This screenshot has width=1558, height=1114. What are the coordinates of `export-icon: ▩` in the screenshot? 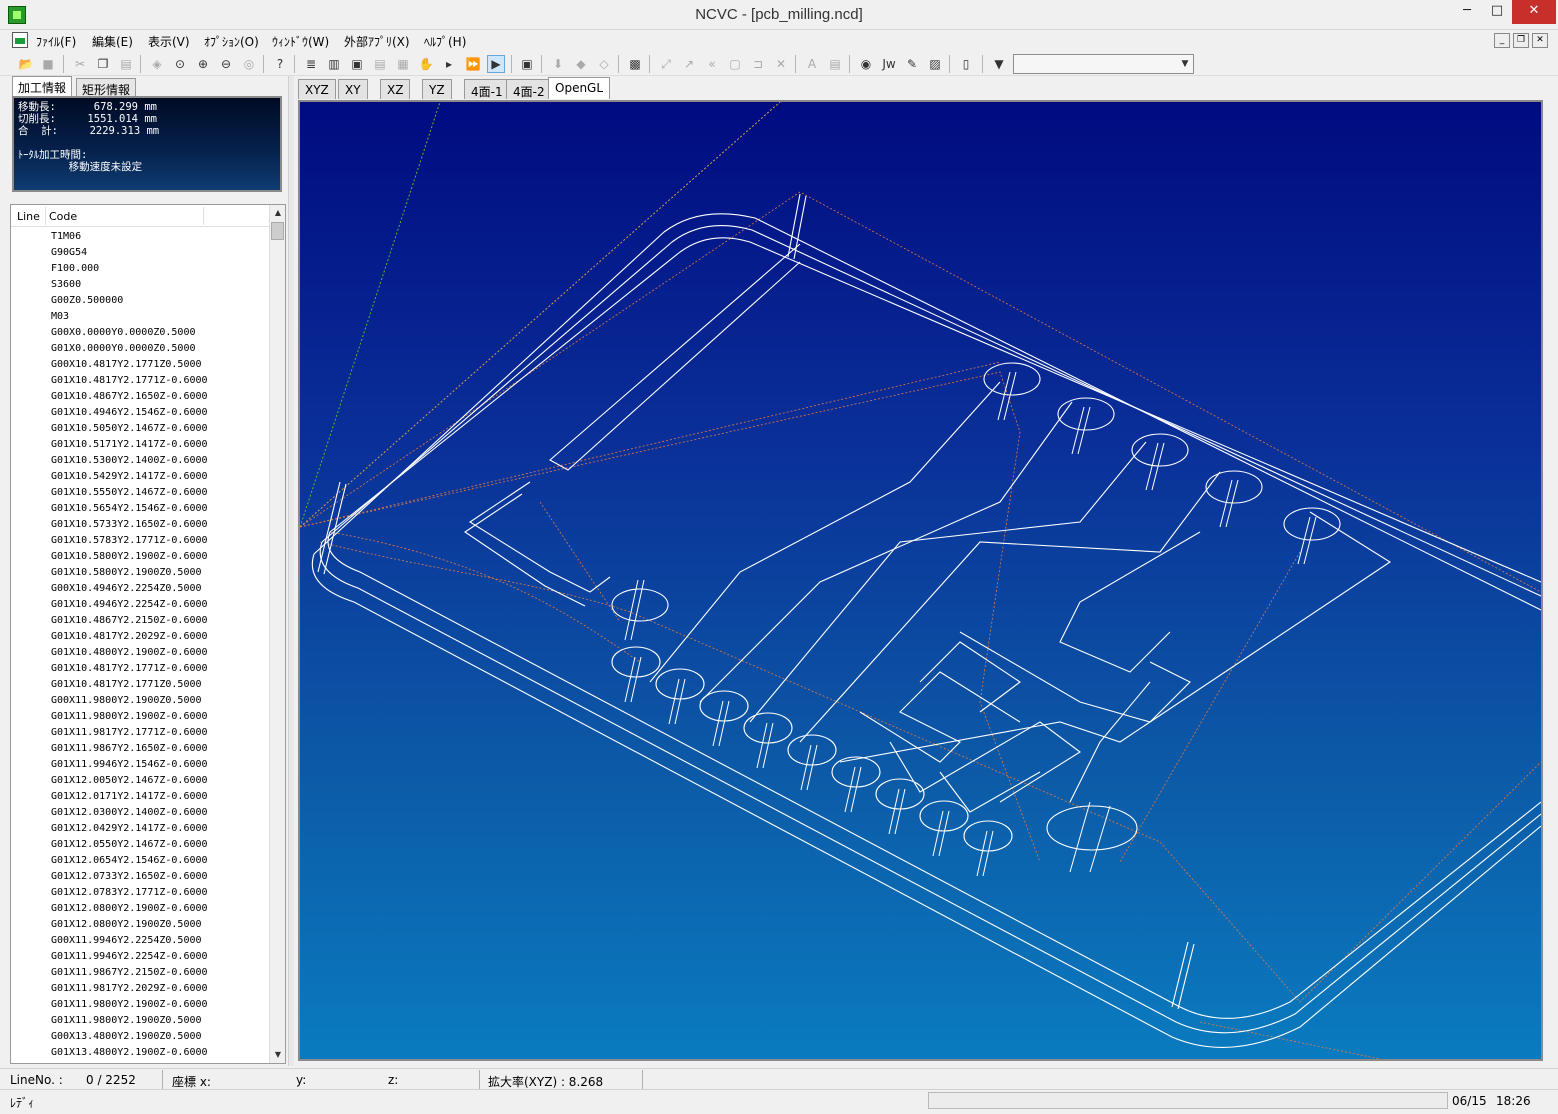 It's located at (635, 64).